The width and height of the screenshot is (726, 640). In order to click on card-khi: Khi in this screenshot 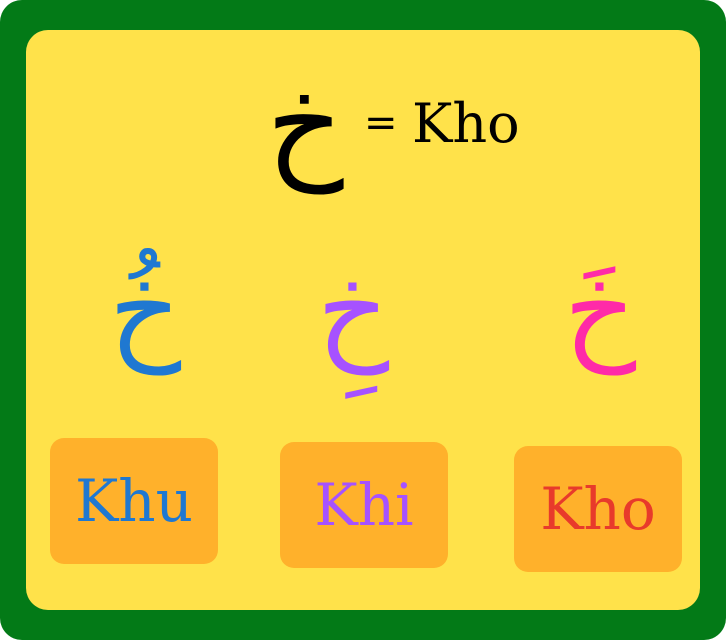, I will do `click(364, 505)`.